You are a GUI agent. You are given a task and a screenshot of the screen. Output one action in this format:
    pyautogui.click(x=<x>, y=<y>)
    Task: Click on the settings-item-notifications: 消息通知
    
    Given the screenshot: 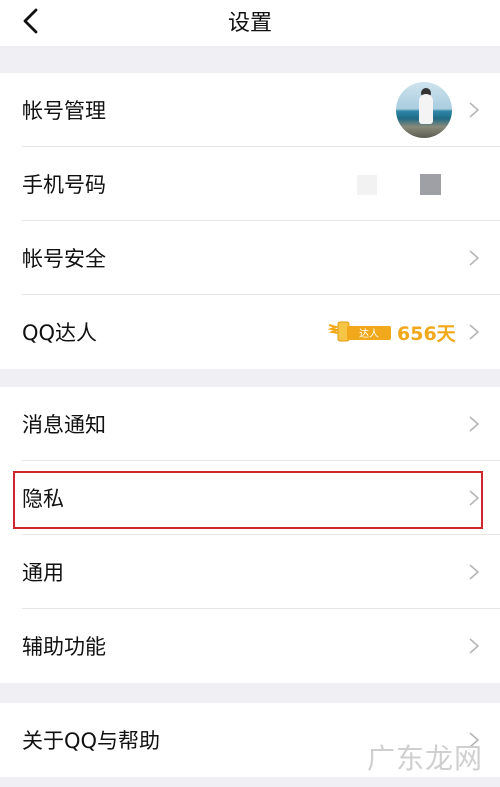 What is the action you would take?
    pyautogui.click(x=250, y=424)
    